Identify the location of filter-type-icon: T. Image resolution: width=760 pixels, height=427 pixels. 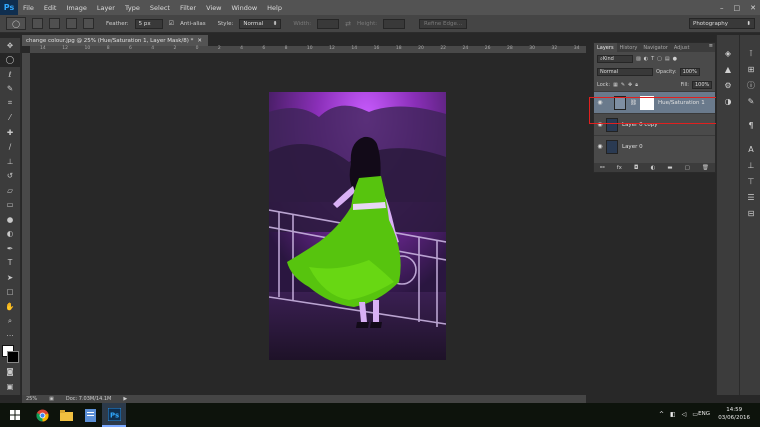
(652, 59).